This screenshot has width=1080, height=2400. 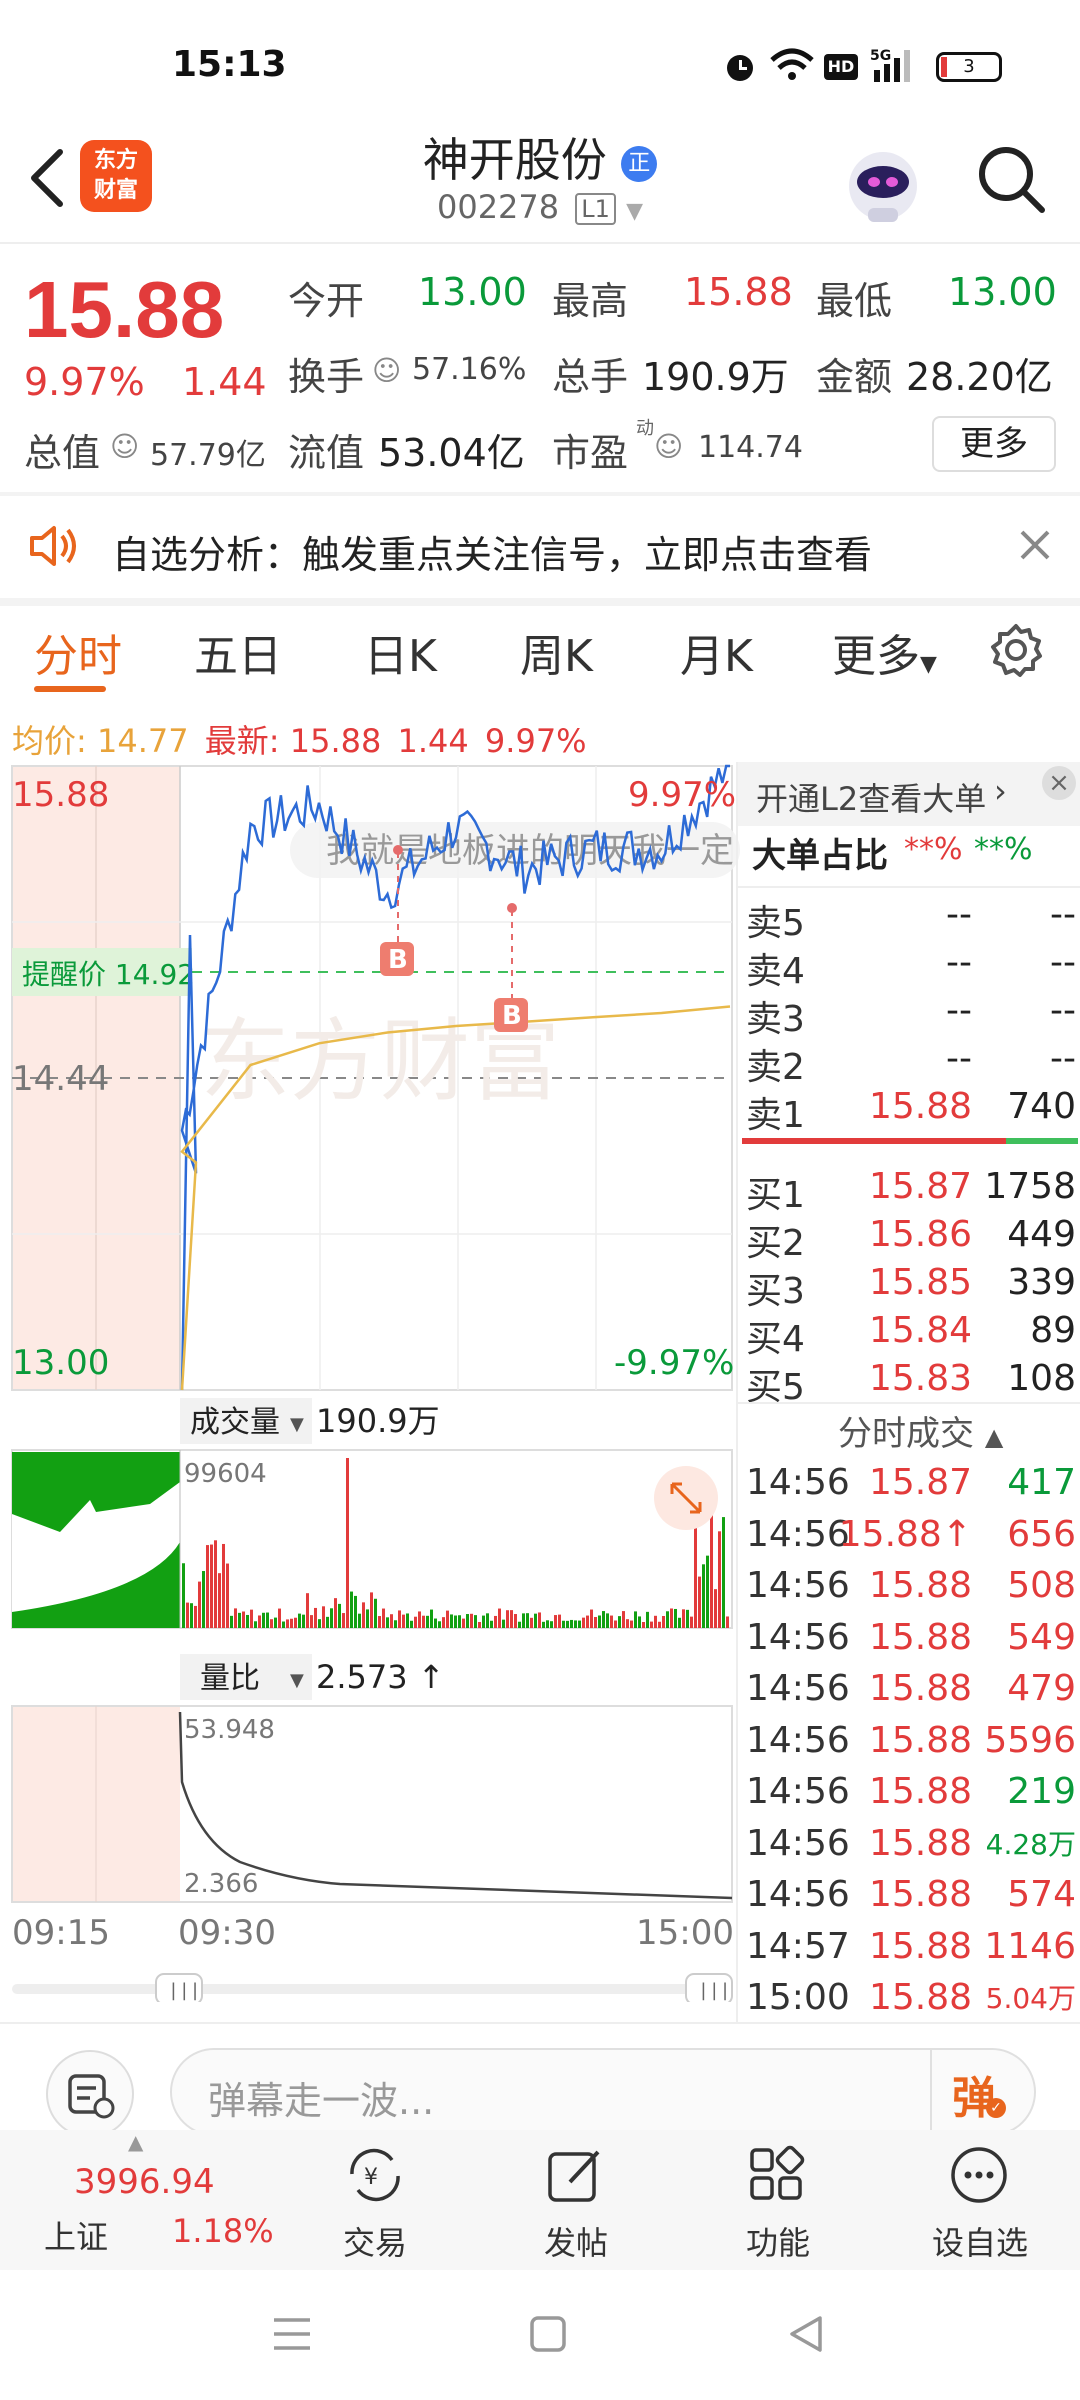 What do you see at coordinates (142, 741) in the screenshot?
I see `avg-value: 14.77` at bounding box center [142, 741].